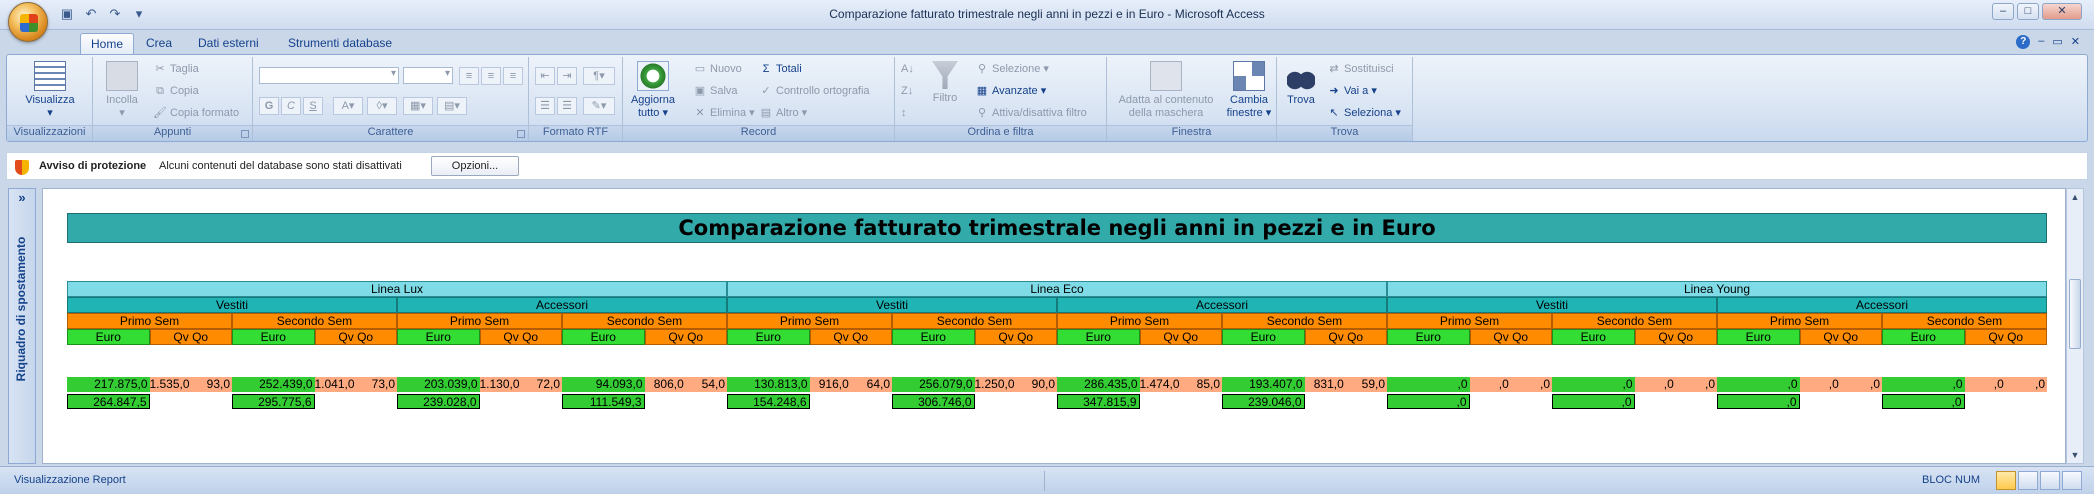 Image resolution: width=2094 pixels, height=494 pixels. Describe the element at coordinates (2028, 480) in the screenshot. I see `print-preview-icon` at that location.